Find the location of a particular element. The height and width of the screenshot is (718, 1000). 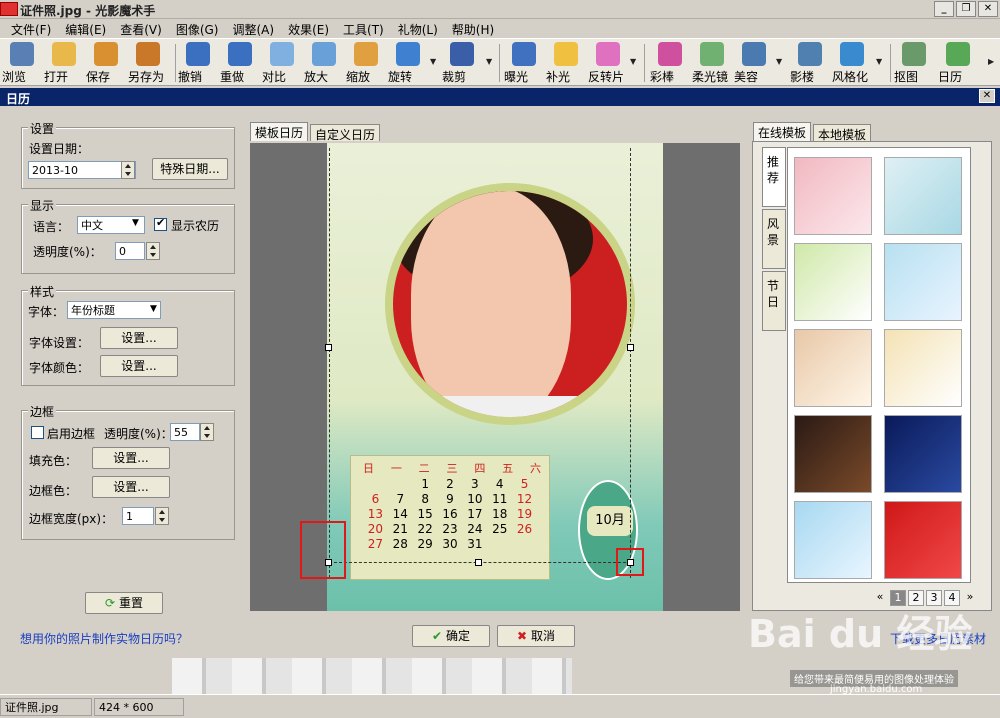

menu-view: 查看(V) is located at coordinates (141, 28).